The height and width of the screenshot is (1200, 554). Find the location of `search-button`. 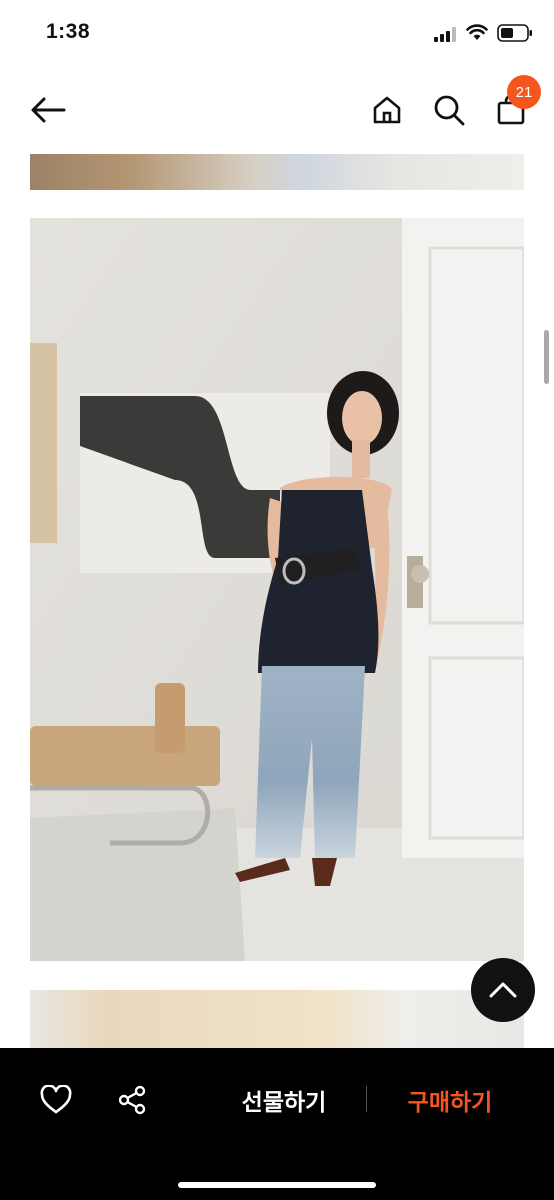

search-button is located at coordinates (449, 110).